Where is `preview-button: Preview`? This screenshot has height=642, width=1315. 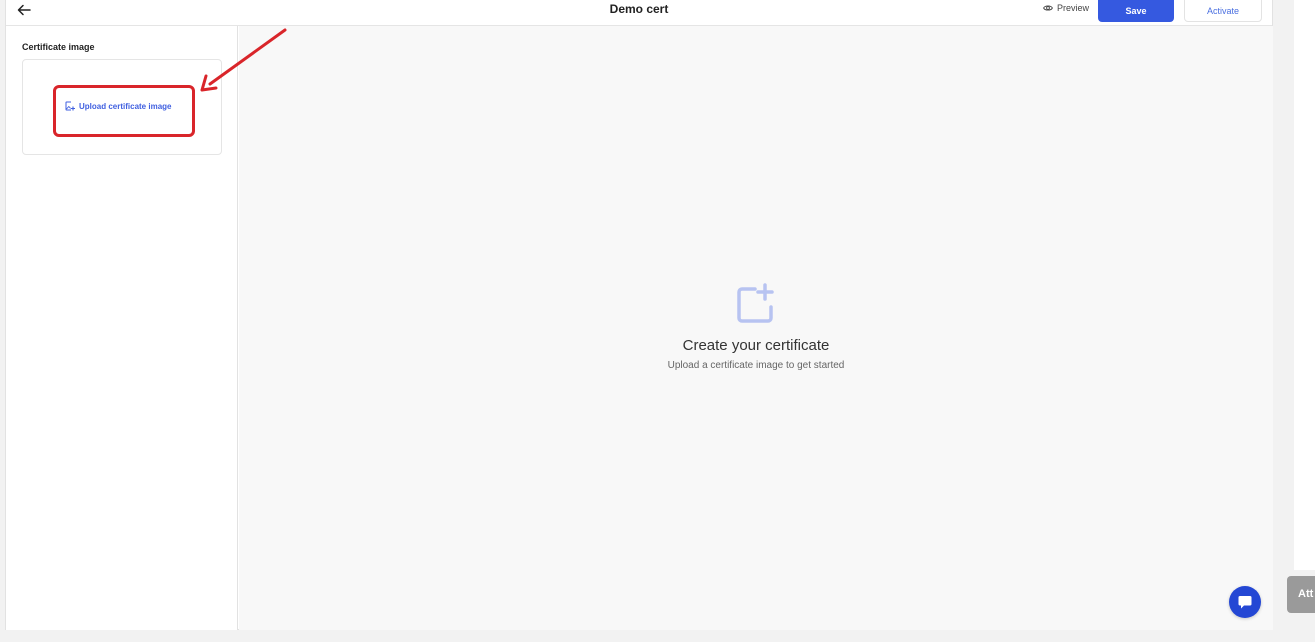 preview-button: Preview is located at coordinates (1066, 8).